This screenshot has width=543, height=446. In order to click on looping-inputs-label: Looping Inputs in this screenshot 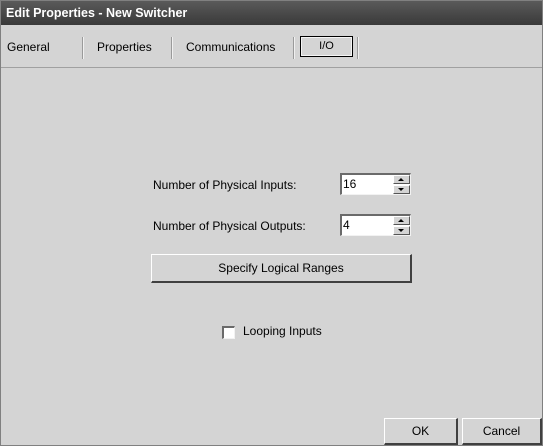, I will do `click(282, 331)`.